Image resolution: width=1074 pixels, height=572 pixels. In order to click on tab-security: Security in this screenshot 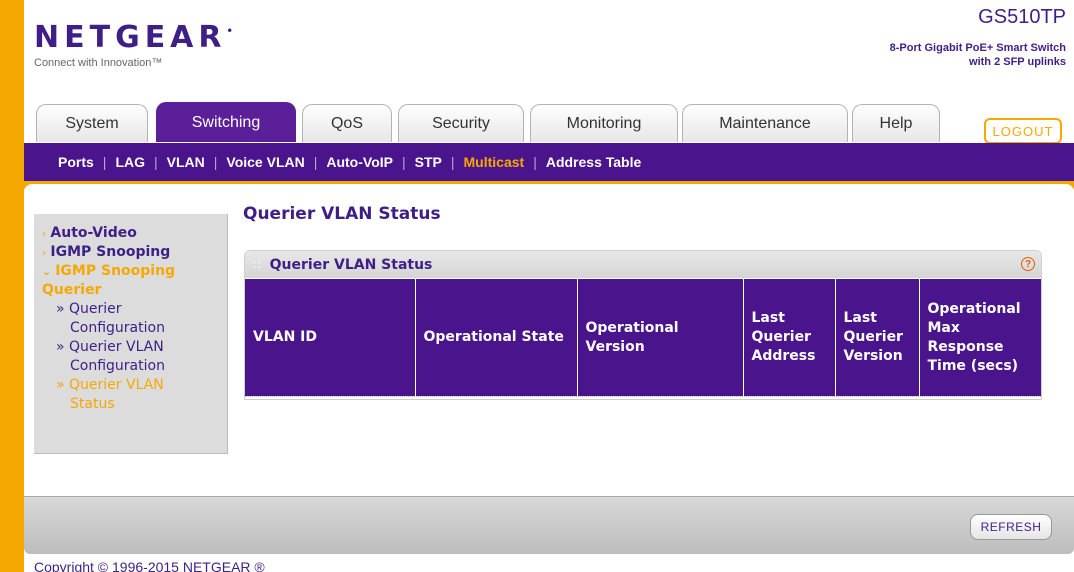, I will do `click(461, 123)`.